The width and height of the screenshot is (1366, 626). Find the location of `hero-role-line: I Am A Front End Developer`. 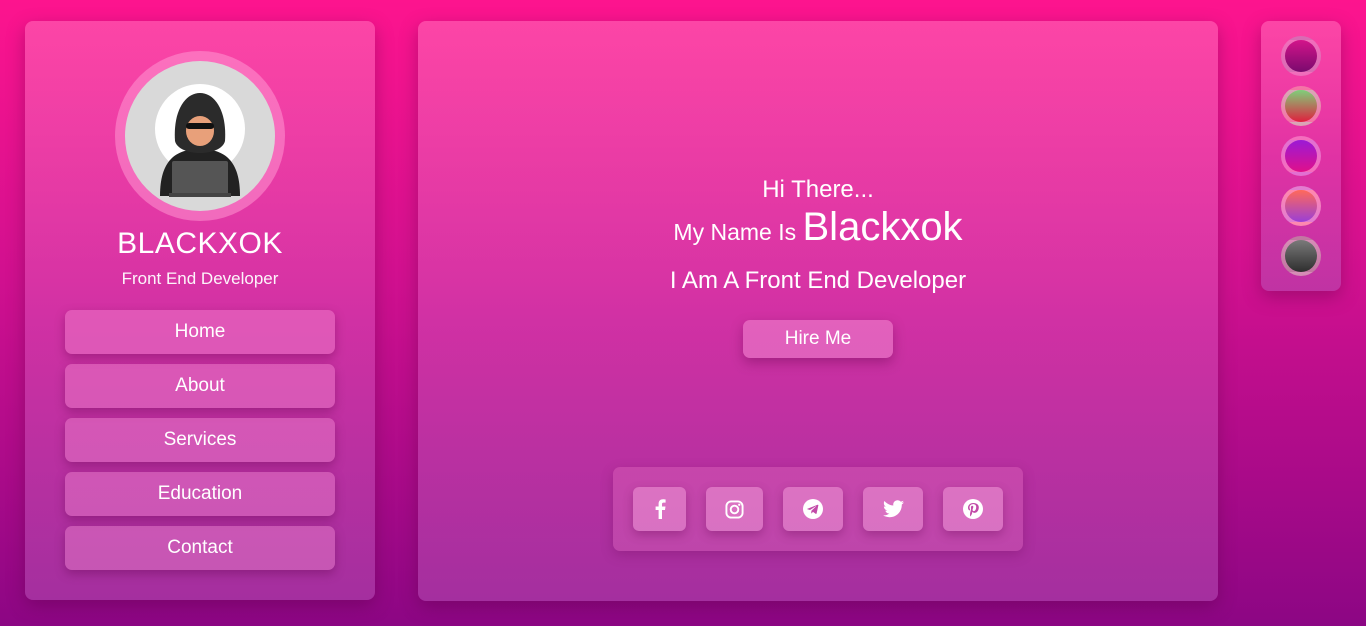

hero-role-line: I Am A Front End Developer is located at coordinates (818, 280).